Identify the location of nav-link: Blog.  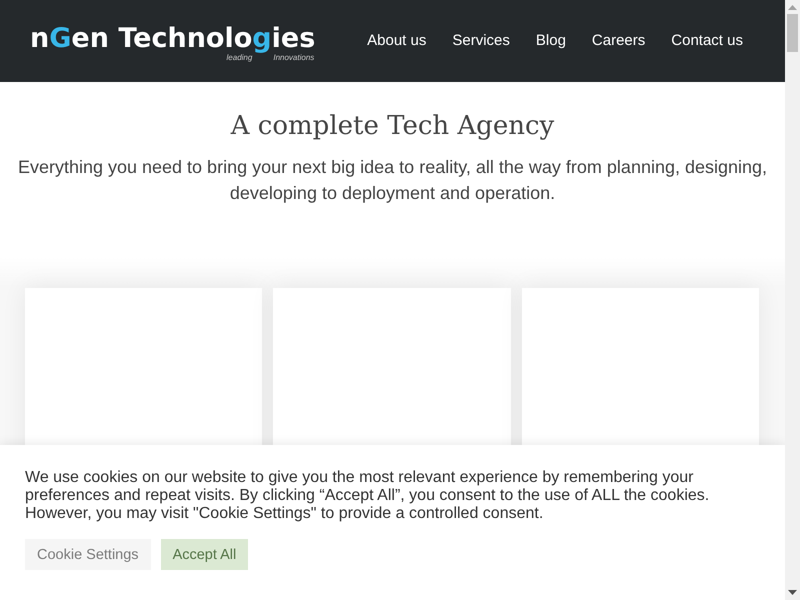
(551, 41).